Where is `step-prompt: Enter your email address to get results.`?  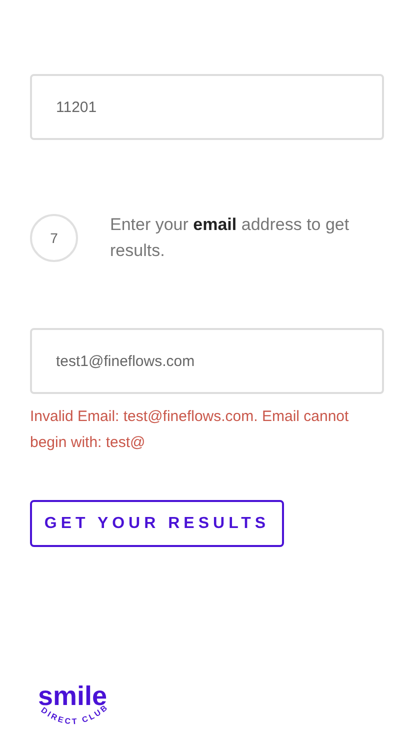 step-prompt: Enter your email address to get results. is located at coordinates (229, 238).